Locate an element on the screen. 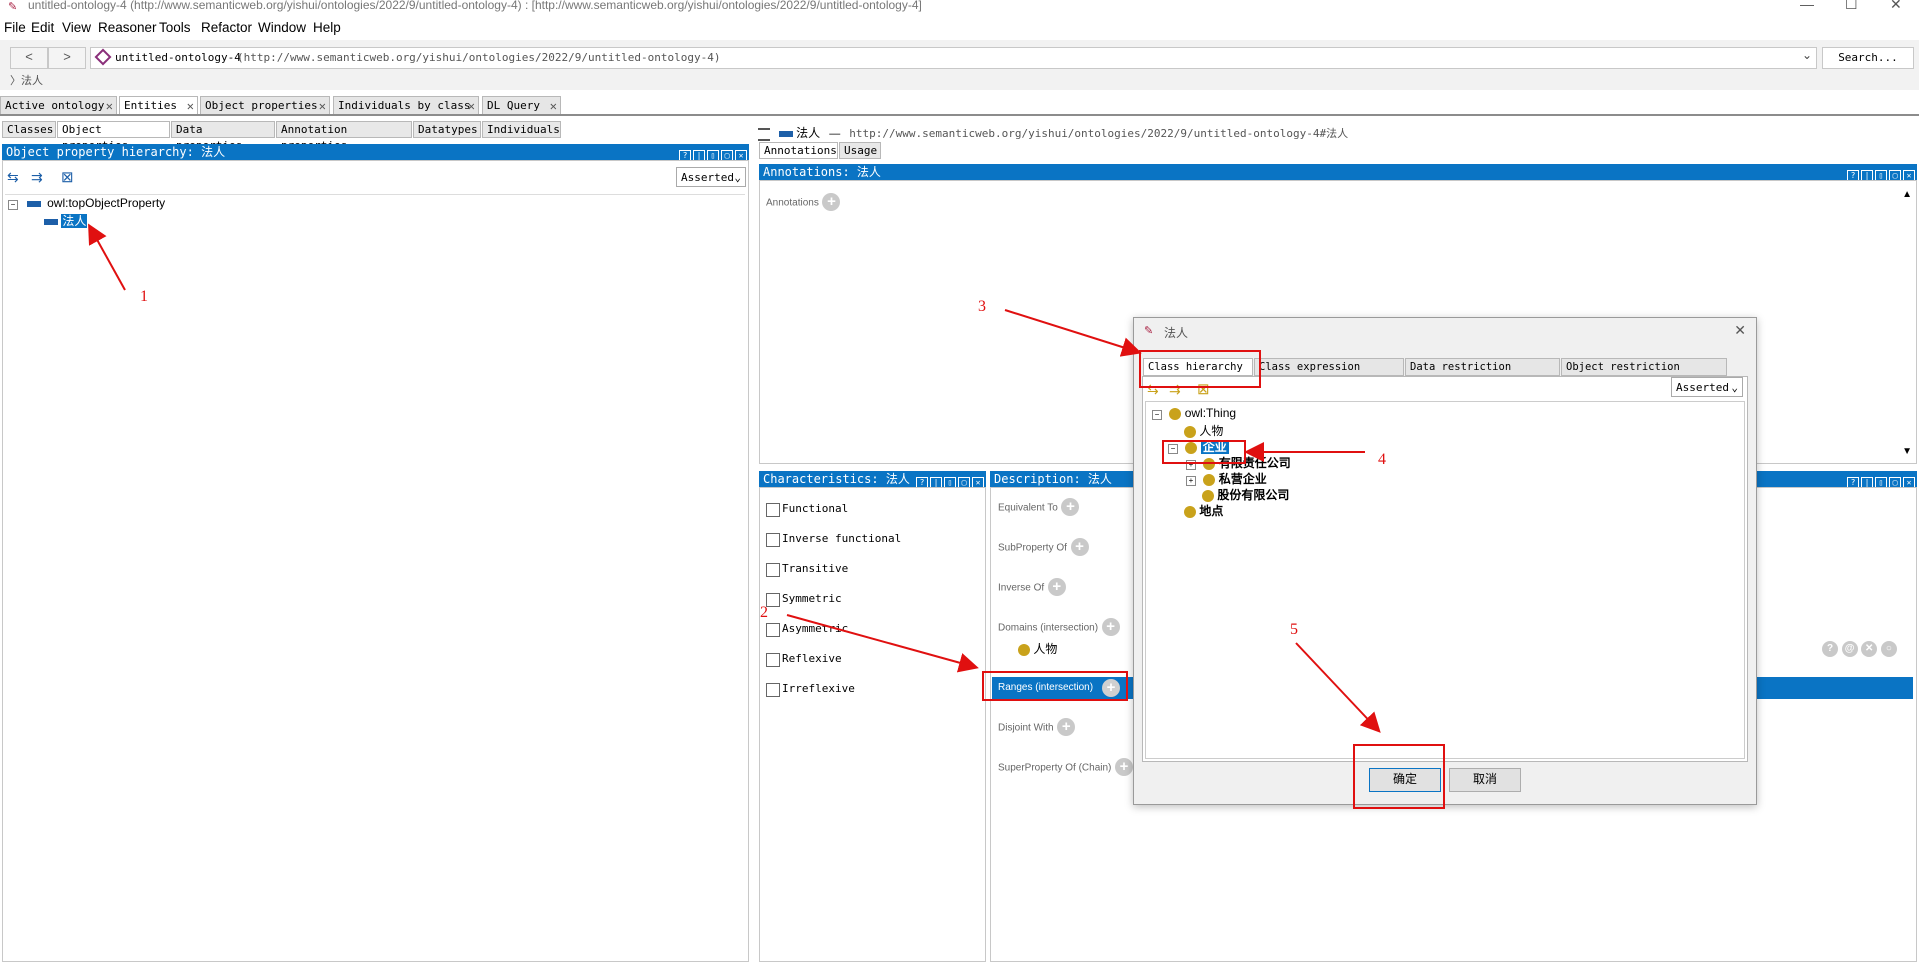 Image resolution: width=1919 pixels, height=962 pixels. highlight-class-hierarchy-tab is located at coordinates (1200, 369).